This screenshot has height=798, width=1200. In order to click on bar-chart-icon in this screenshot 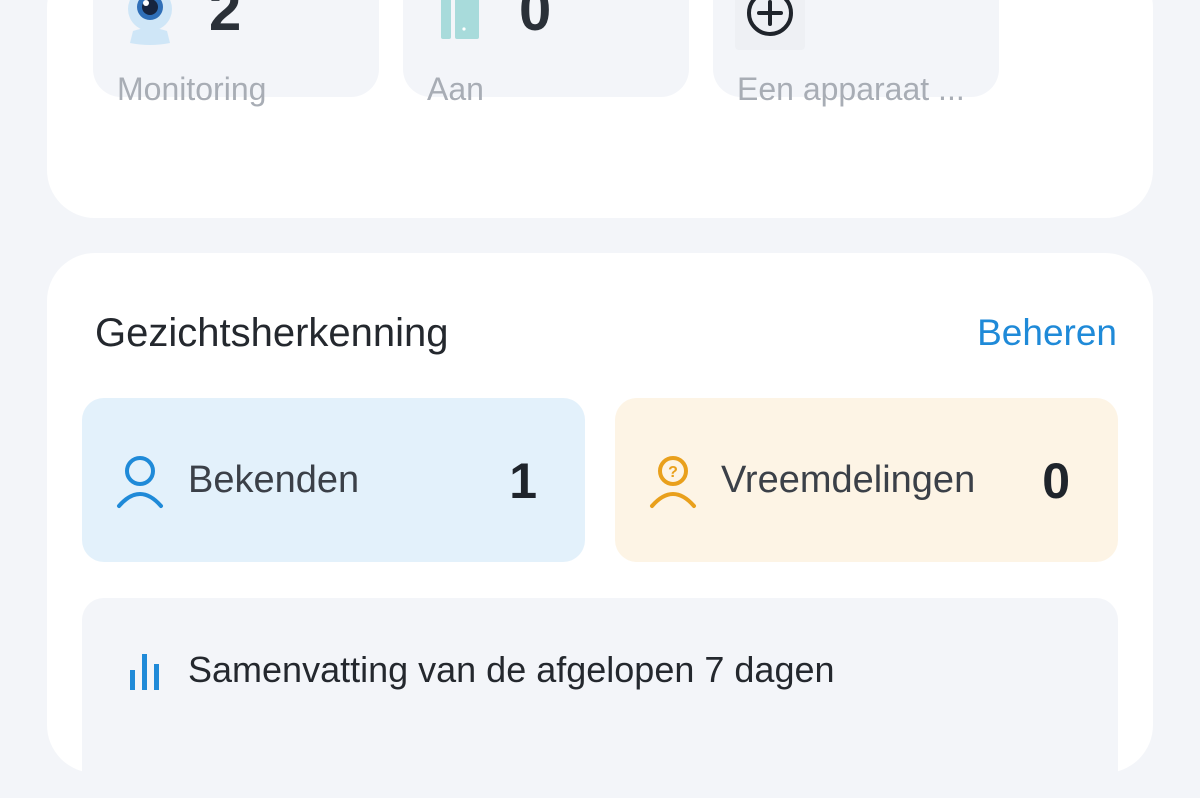, I will do `click(144, 672)`.